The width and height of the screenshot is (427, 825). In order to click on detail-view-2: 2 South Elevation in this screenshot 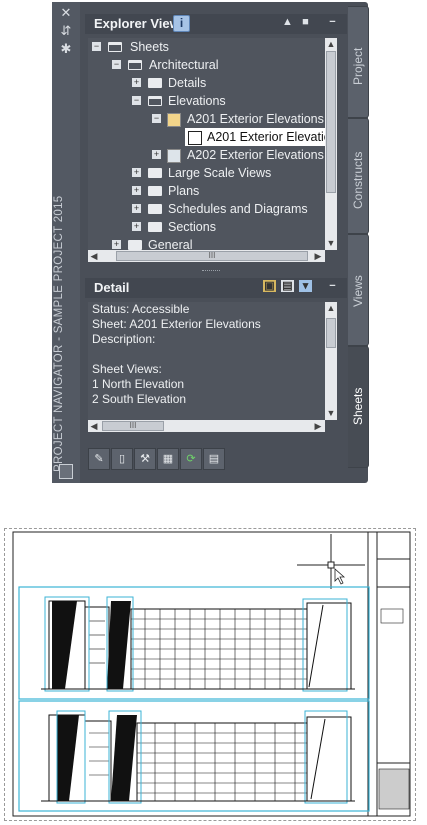, I will do `click(139, 399)`.